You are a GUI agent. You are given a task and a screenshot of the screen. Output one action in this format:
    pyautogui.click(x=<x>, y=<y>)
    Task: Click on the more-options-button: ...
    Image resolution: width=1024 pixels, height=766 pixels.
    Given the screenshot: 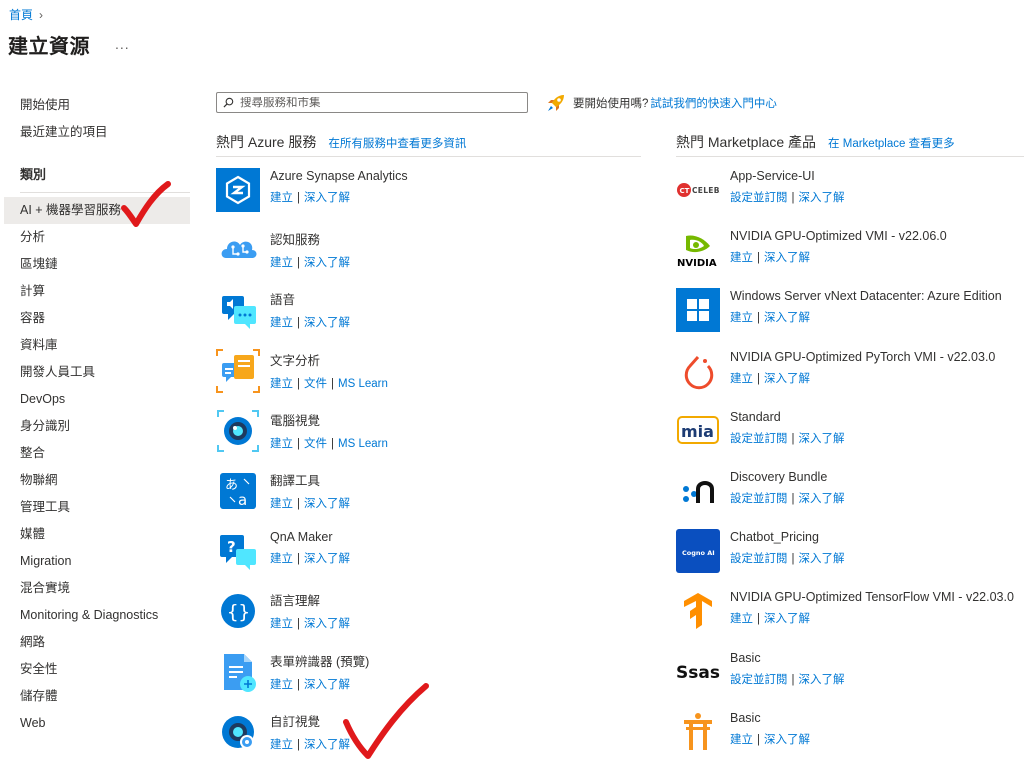 What is the action you would take?
    pyautogui.click(x=122, y=44)
    